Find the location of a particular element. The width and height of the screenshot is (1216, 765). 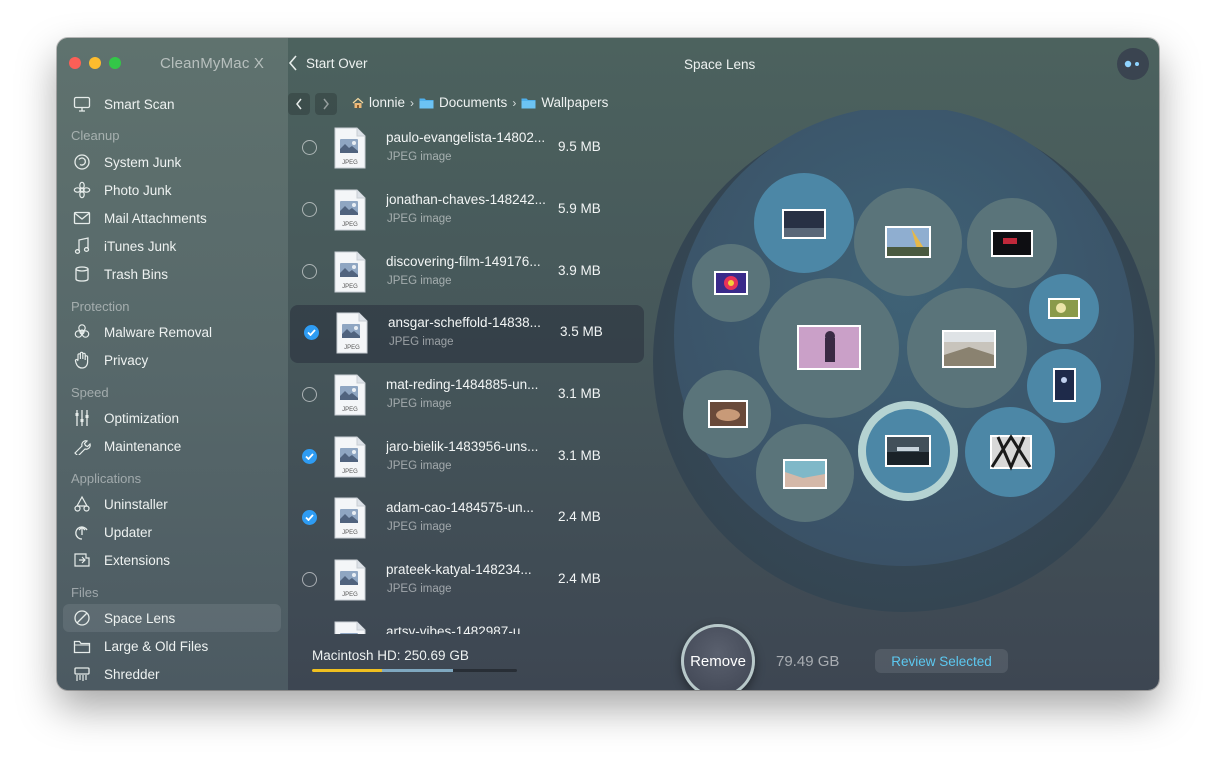

sidebar-item-space-lens: Space Lens is located at coordinates (172, 618).